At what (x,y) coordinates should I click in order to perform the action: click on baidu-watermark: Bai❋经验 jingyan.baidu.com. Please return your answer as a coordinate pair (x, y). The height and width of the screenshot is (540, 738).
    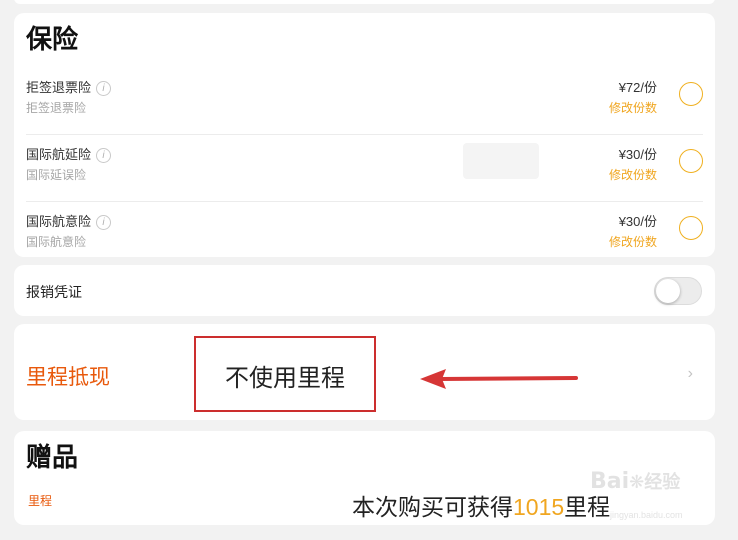
    Looking at the image, I should click on (636, 494).